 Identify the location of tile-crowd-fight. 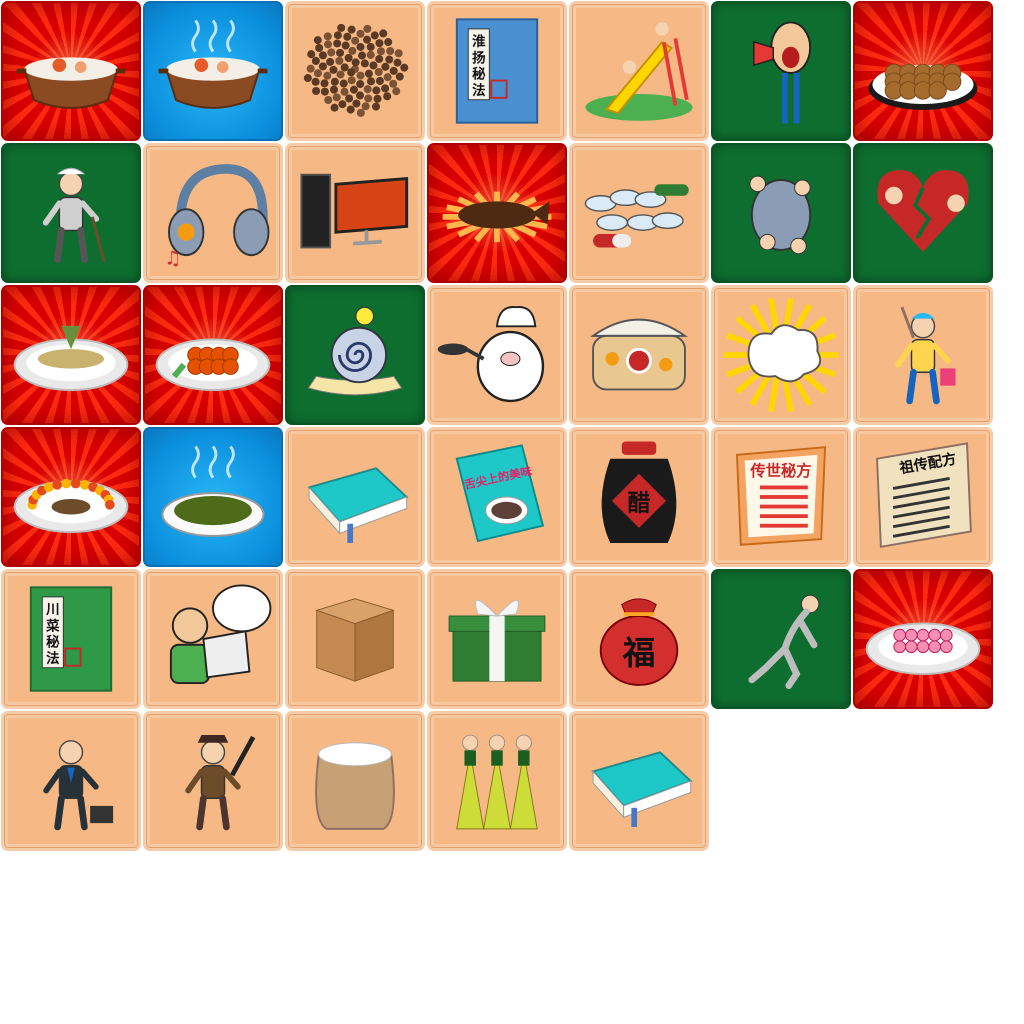
(781, 213).